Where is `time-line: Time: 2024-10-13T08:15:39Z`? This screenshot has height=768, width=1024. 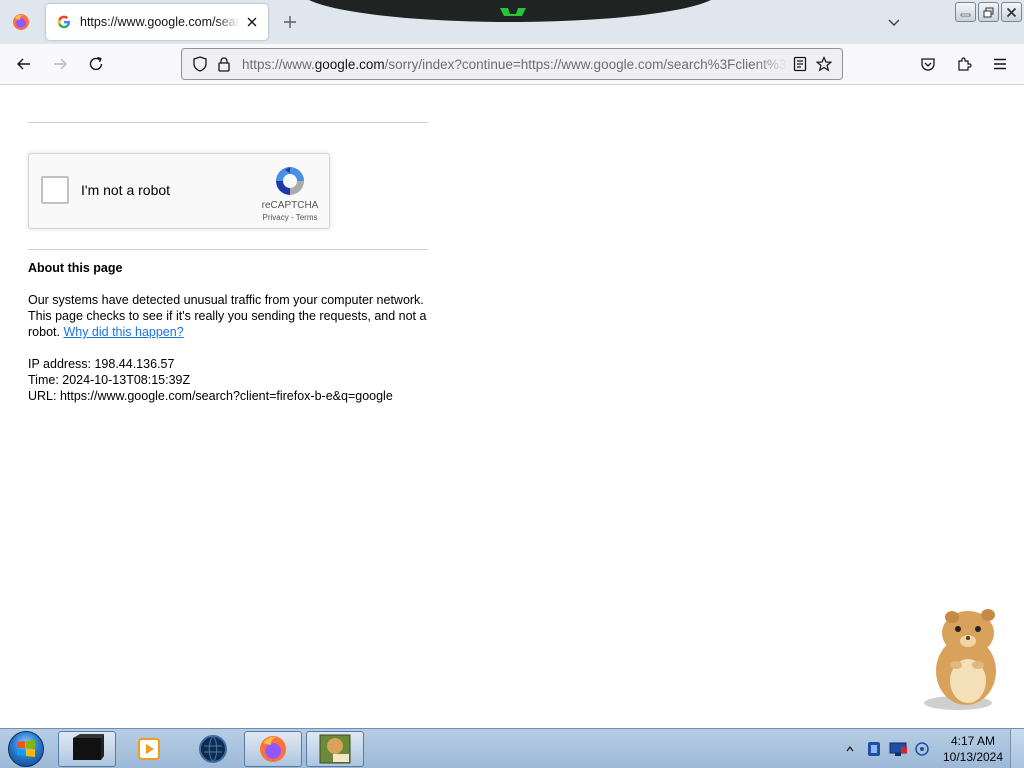 time-line: Time: 2024-10-13T08:15:39Z is located at coordinates (109, 380).